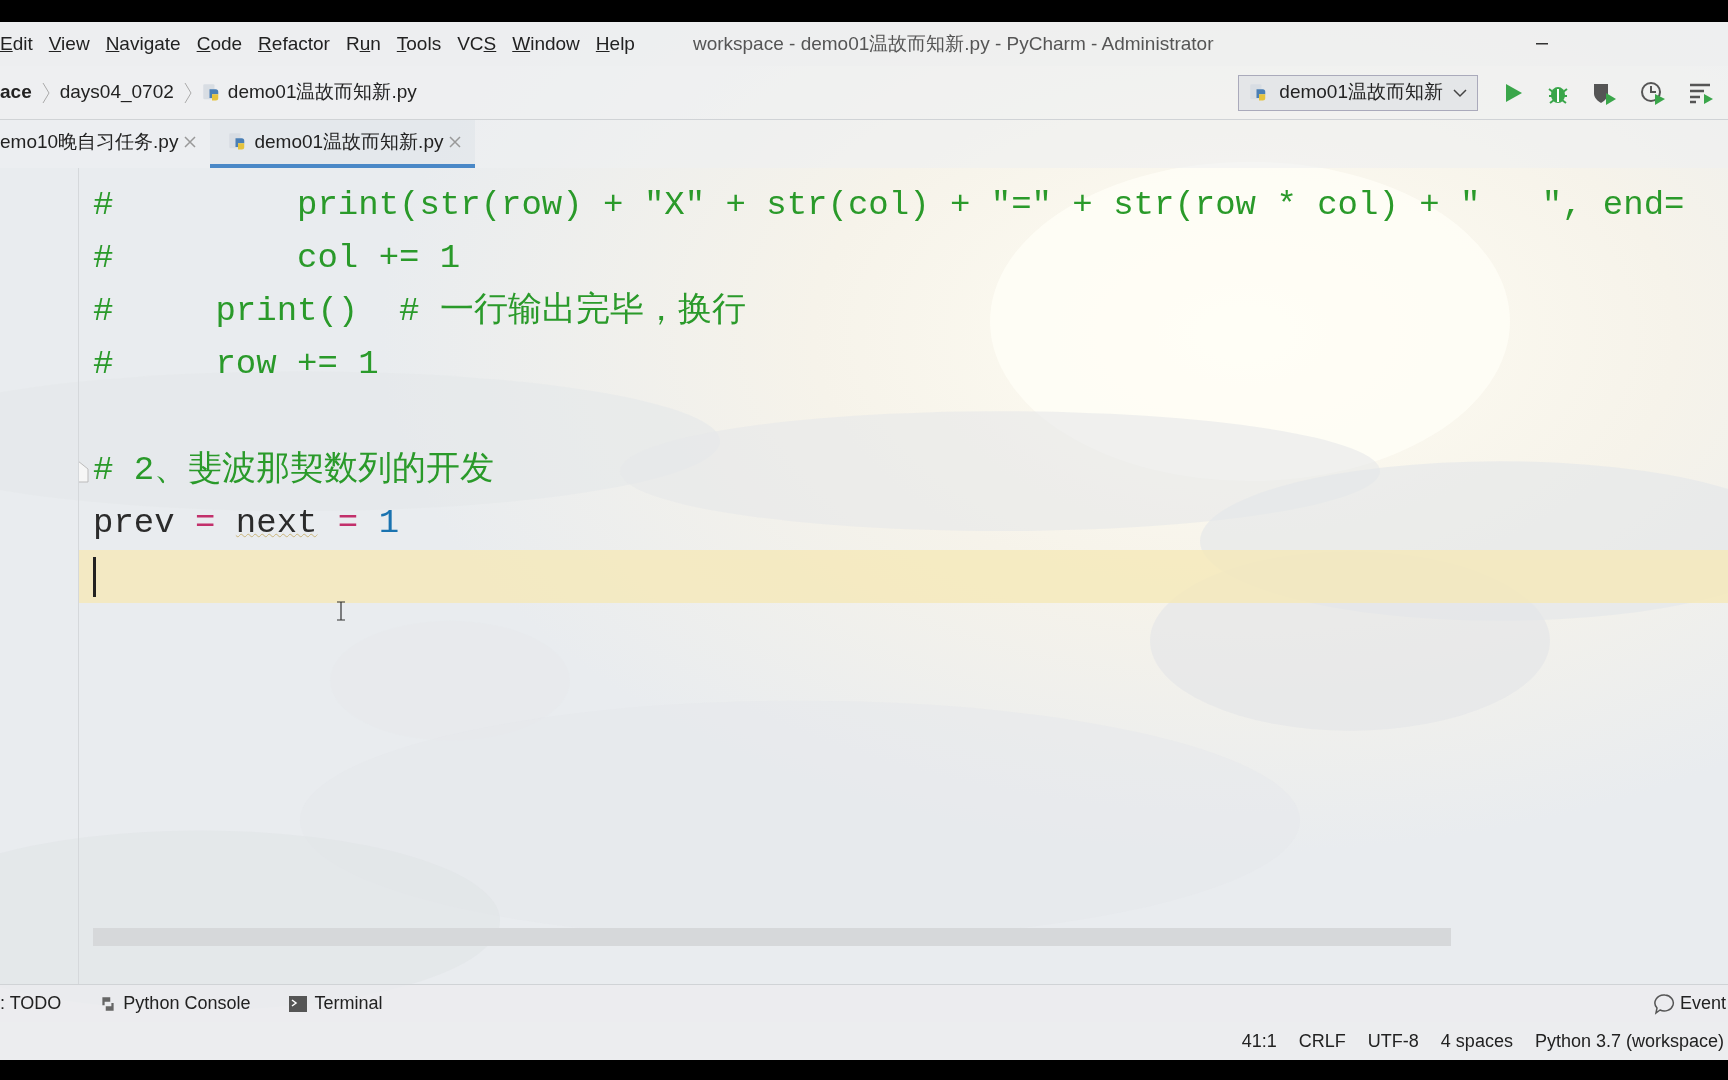 The height and width of the screenshot is (1080, 1728). I want to click on code-line: # row += 1, so click(236, 364).